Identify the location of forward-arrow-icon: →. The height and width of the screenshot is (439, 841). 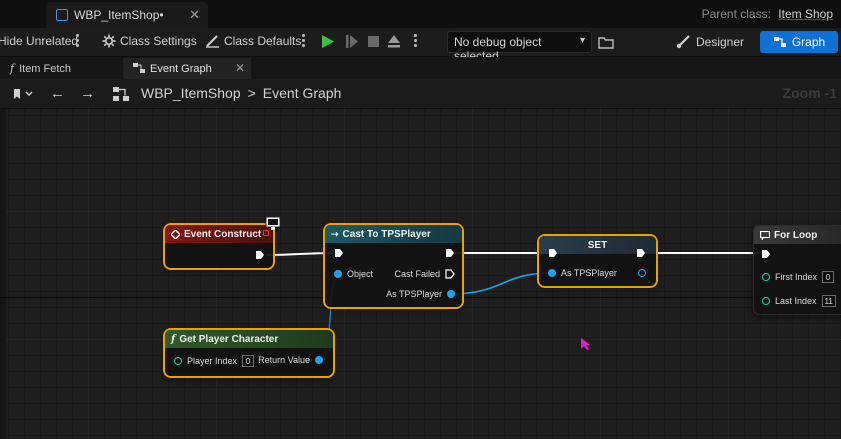
(87, 93).